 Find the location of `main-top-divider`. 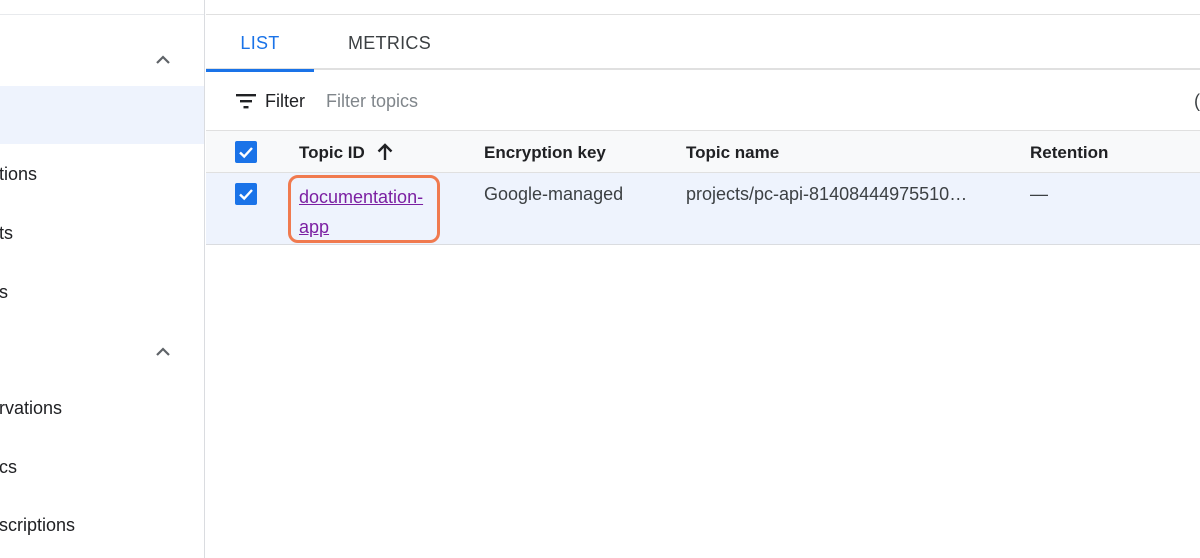

main-top-divider is located at coordinates (703, 7).